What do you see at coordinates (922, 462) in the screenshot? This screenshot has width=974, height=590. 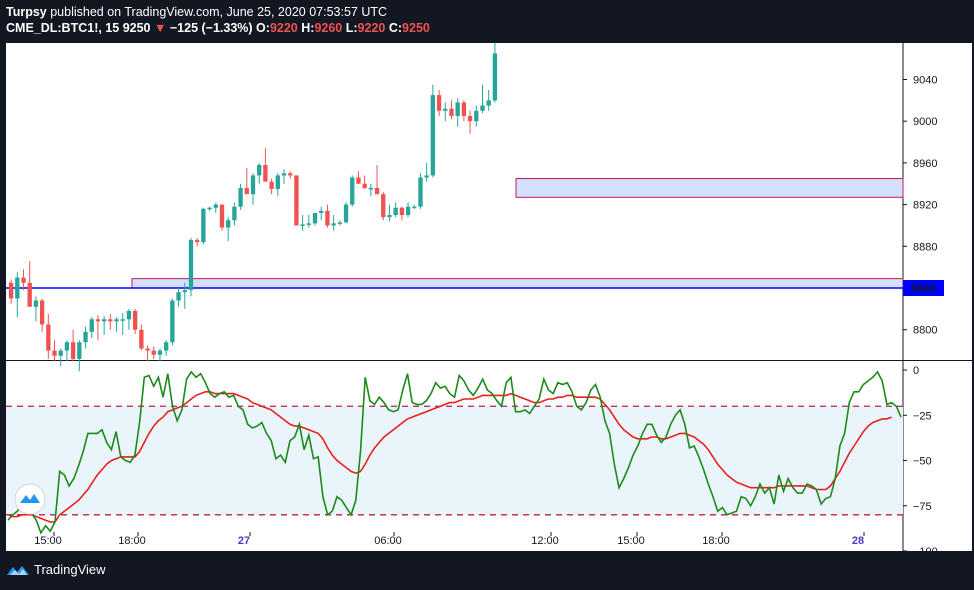 I see `osc-tick-label: −50` at bounding box center [922, 462].